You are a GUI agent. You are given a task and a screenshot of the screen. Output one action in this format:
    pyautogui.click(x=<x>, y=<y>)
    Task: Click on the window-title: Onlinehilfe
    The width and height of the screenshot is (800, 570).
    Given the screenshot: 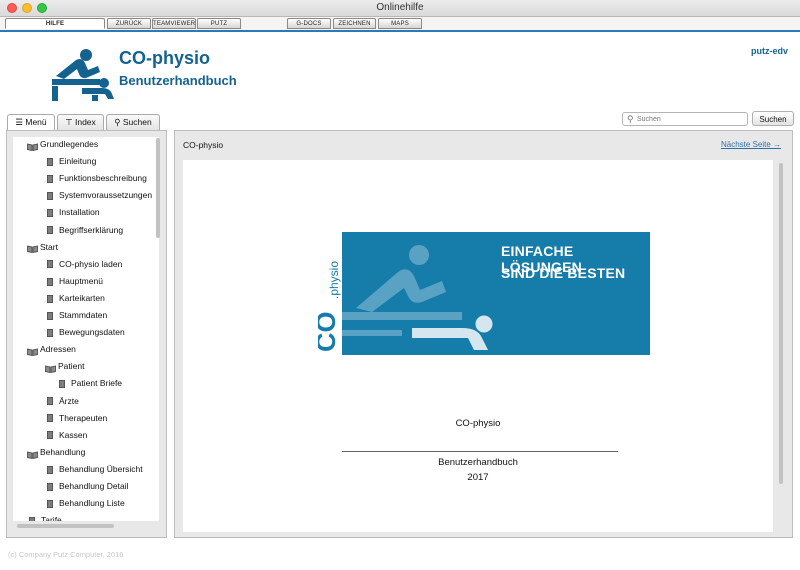 What is the action you would take?
    pyautogui.click(x=400, y=7)
    